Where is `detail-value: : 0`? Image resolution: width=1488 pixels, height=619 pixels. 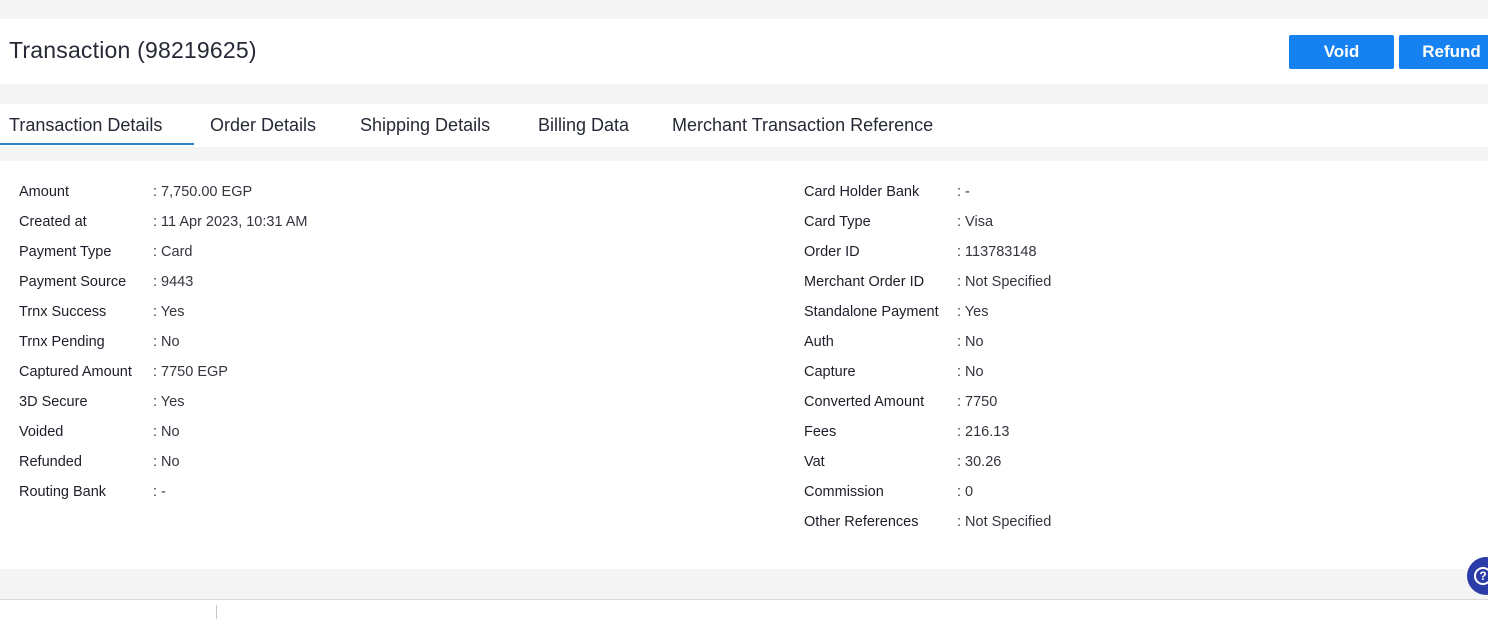 detail-value: : 0 is located at coordinates (965, 492).